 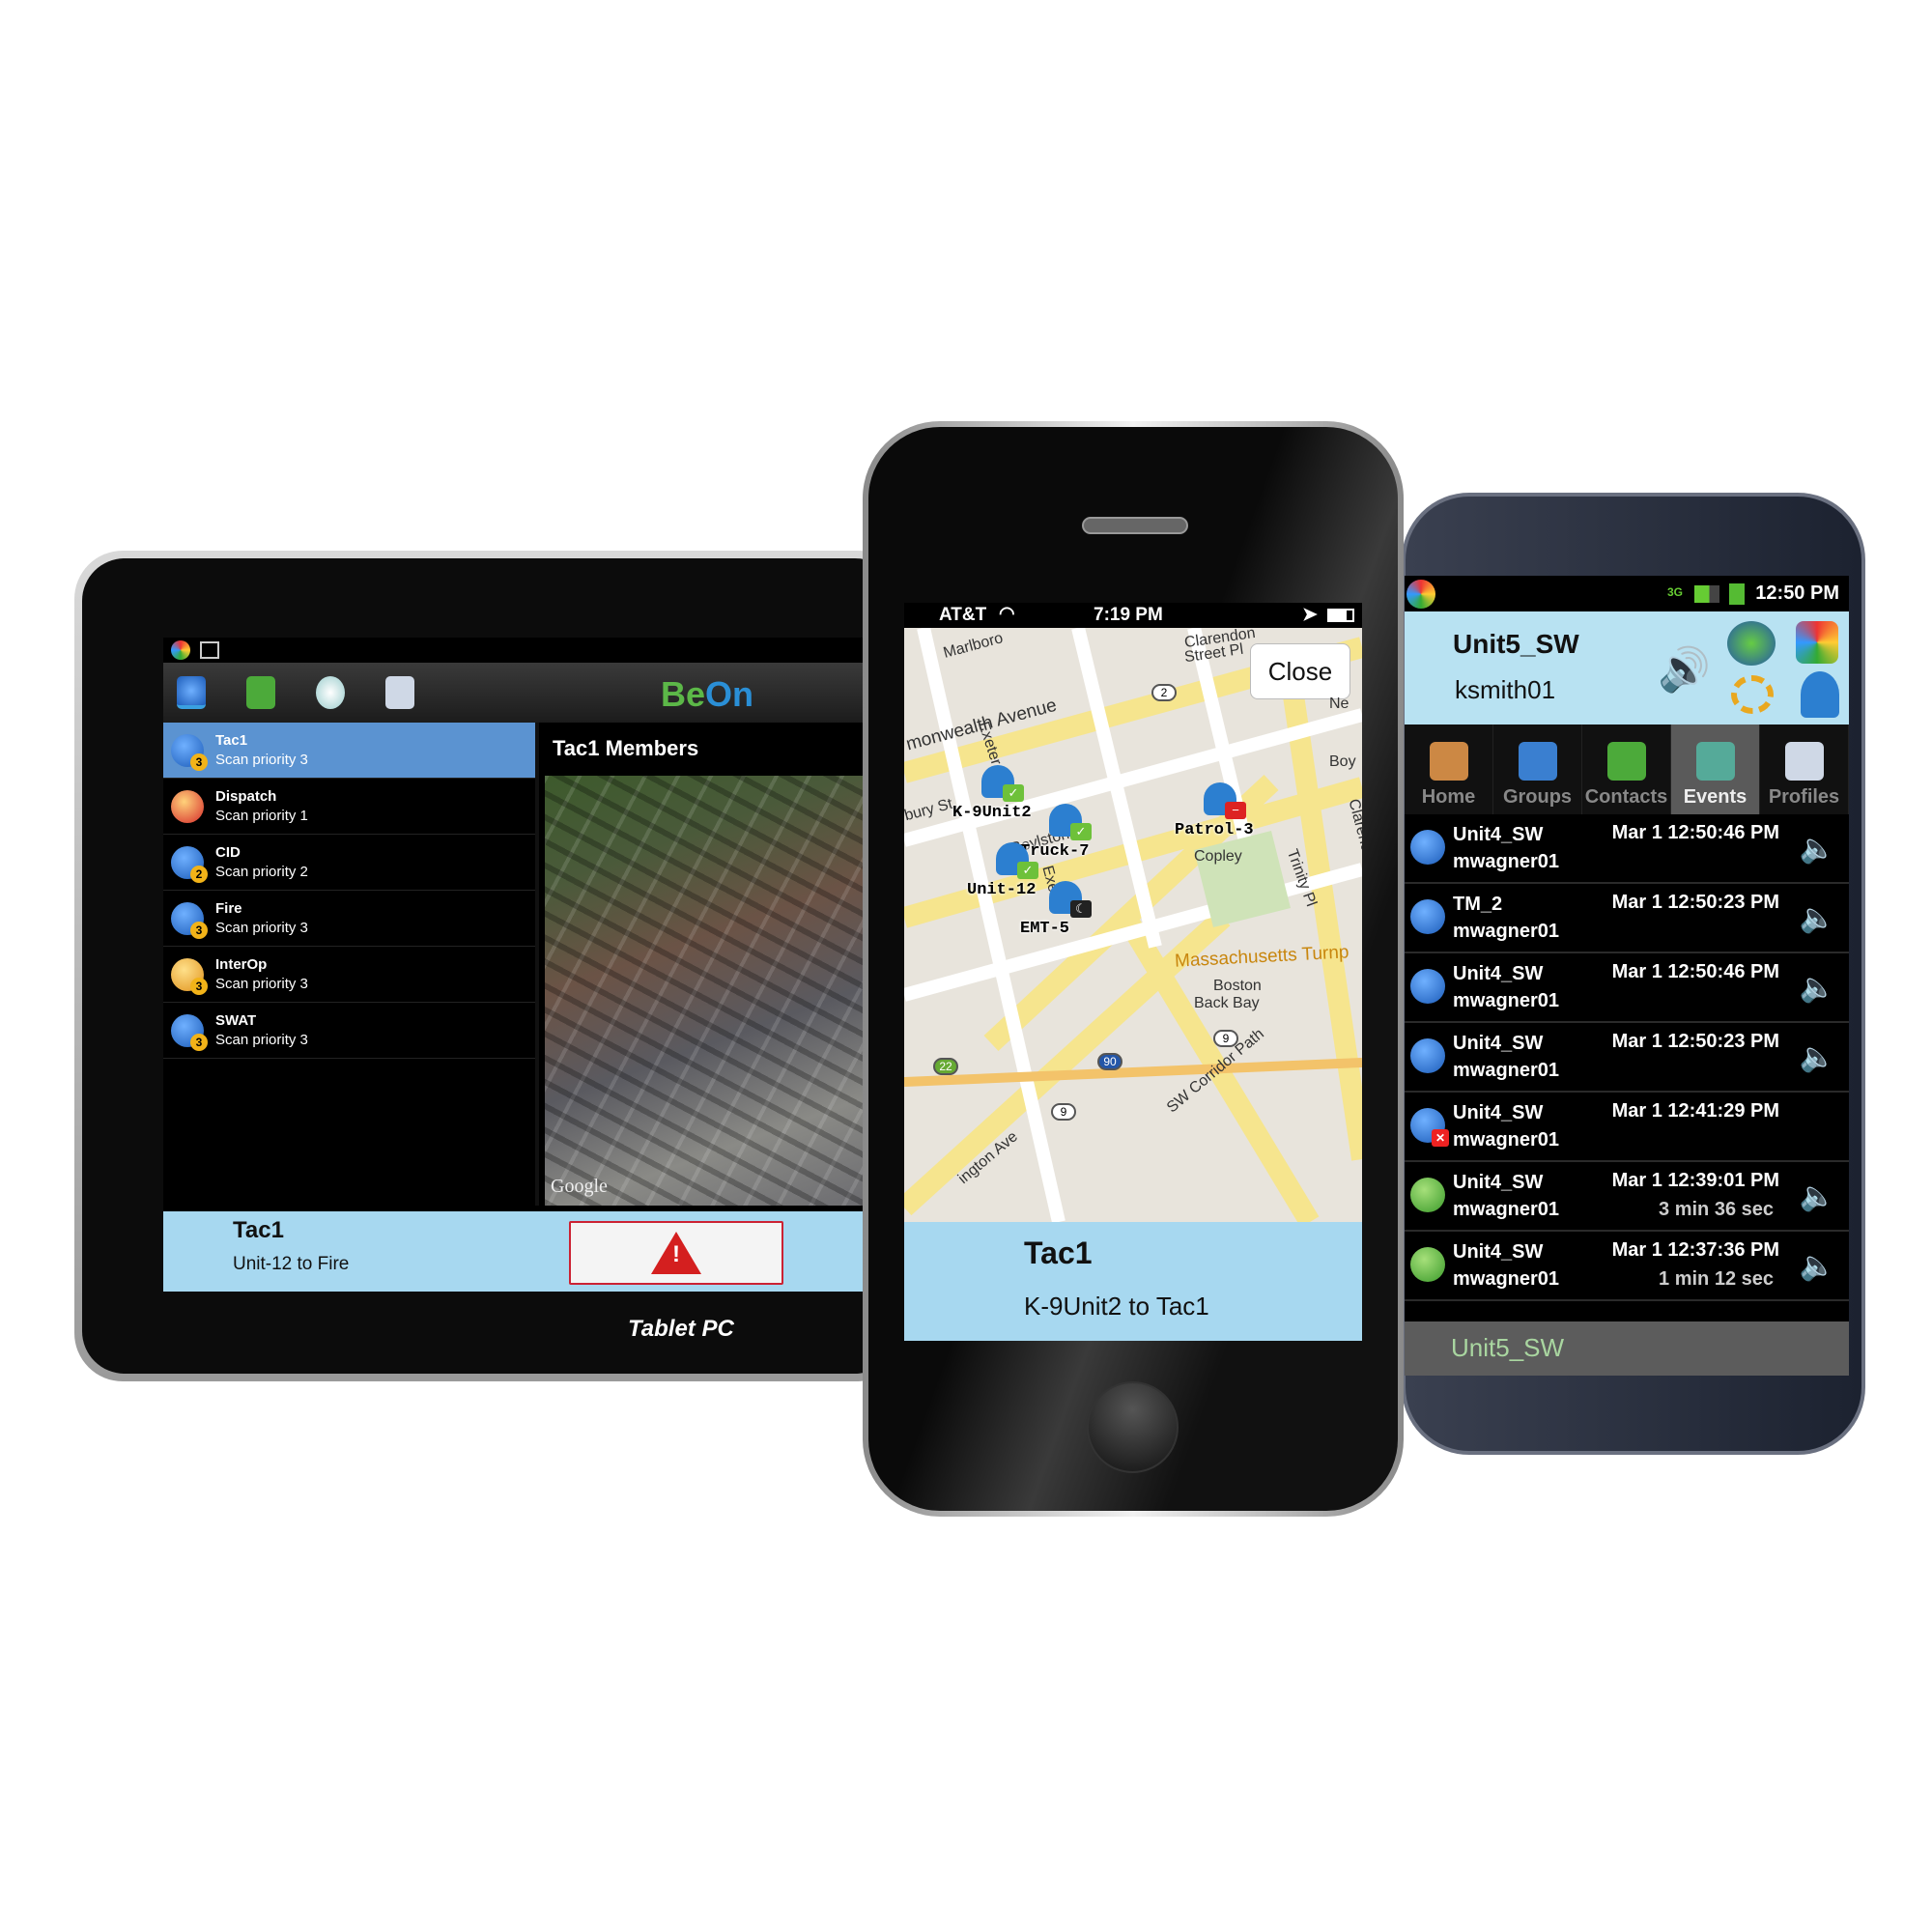 What do you see at coordinates (260, 692) in the screenshot?
I see `contacts-icon` at bounding box center [260, 692].